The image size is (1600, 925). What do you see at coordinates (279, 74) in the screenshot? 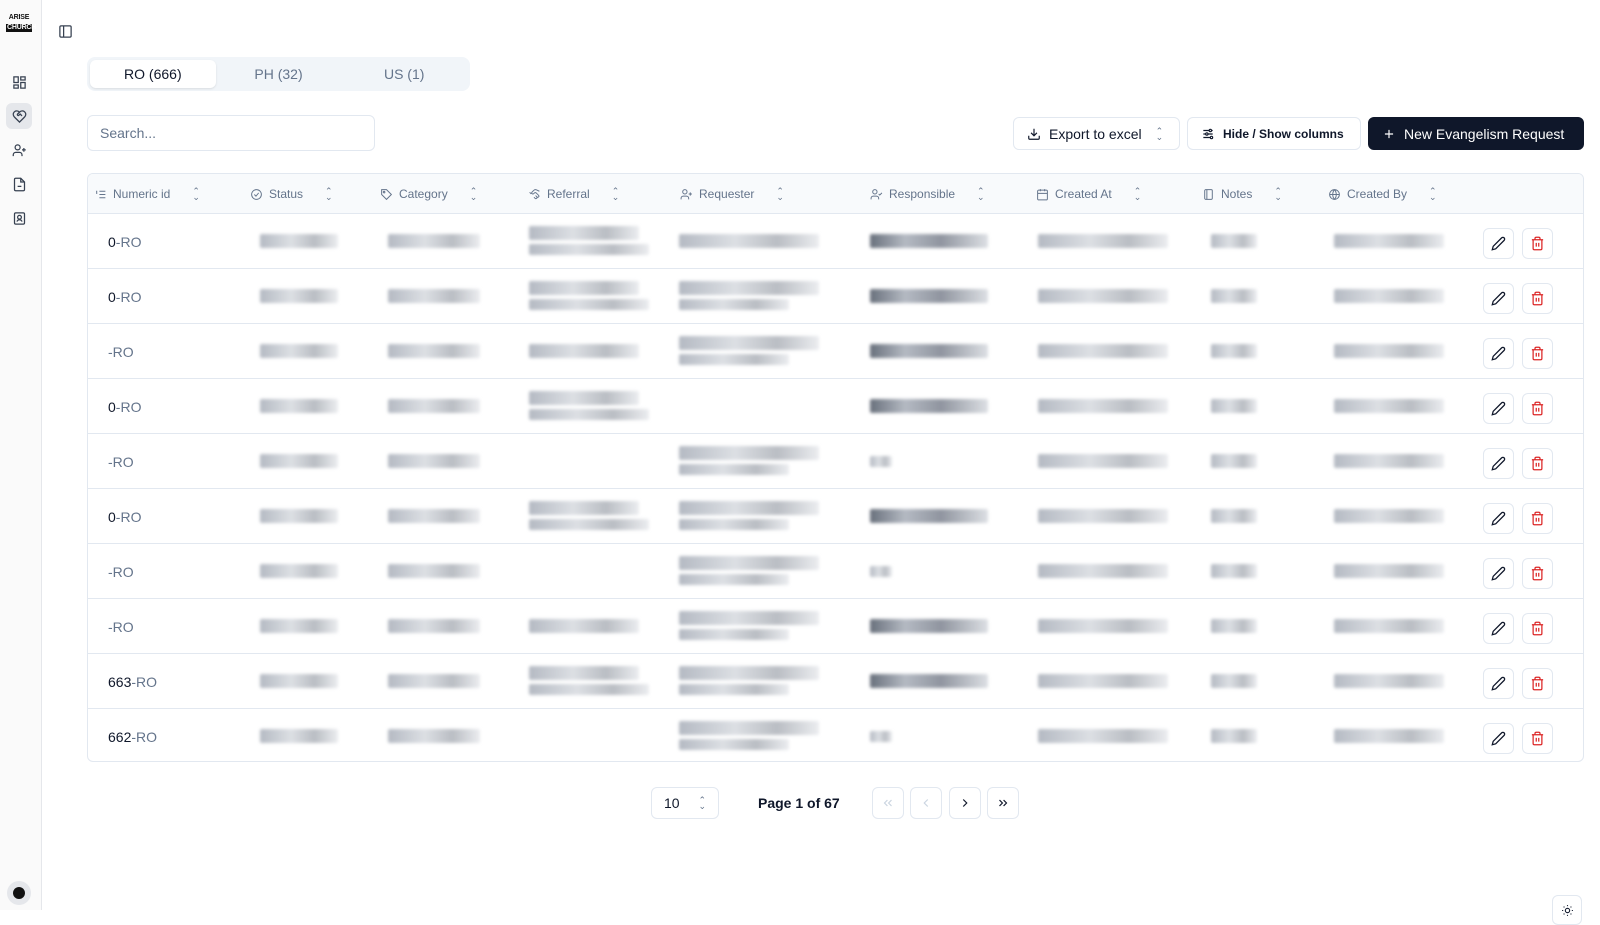
I see `tab-ph: PH (32)` at bounding box center [279, 74].